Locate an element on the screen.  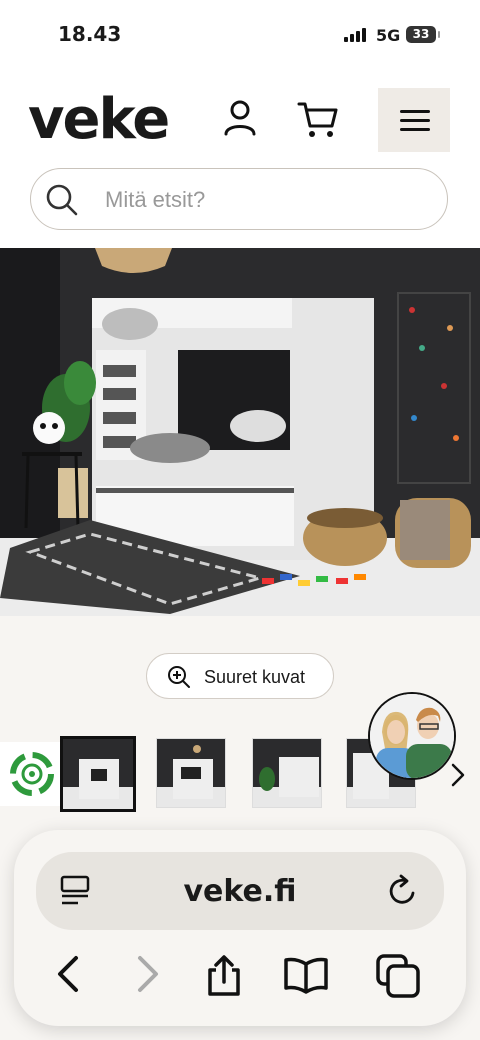
search-bar is located at coordinates (239, 199).